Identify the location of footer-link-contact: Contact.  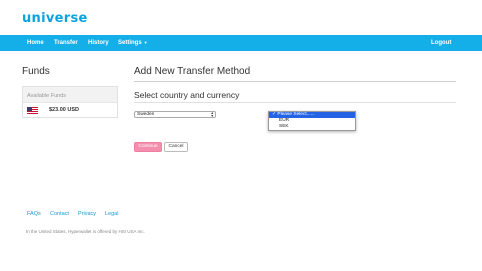
(59, 214).